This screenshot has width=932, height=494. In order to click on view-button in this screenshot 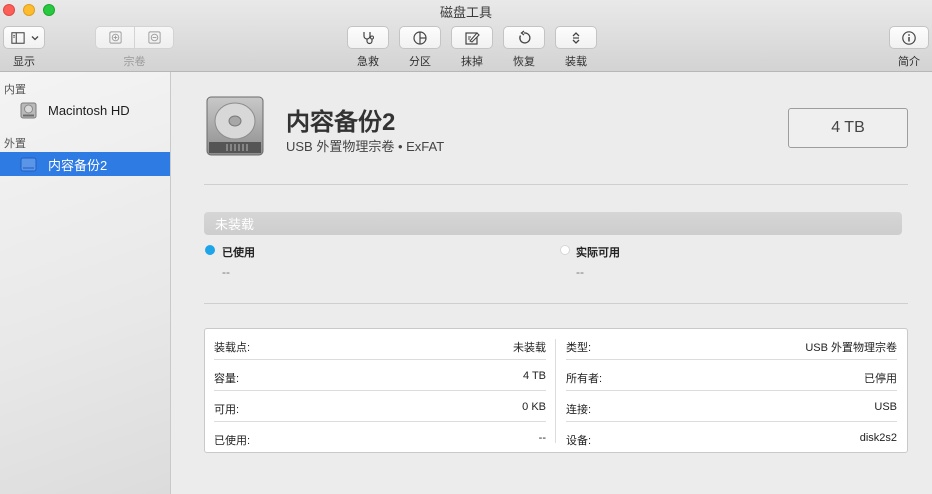, I will do `click(24, 37)`.